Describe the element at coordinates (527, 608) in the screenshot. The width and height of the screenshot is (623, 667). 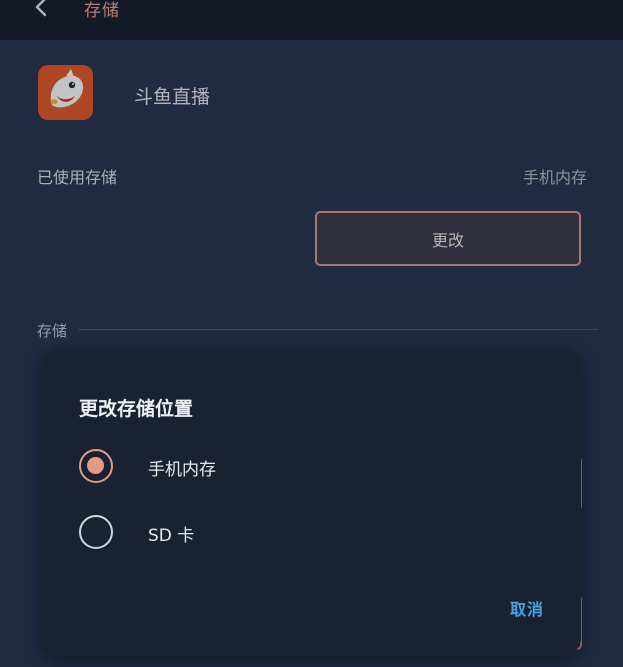
I see `cancel-button: 取消` at that location.